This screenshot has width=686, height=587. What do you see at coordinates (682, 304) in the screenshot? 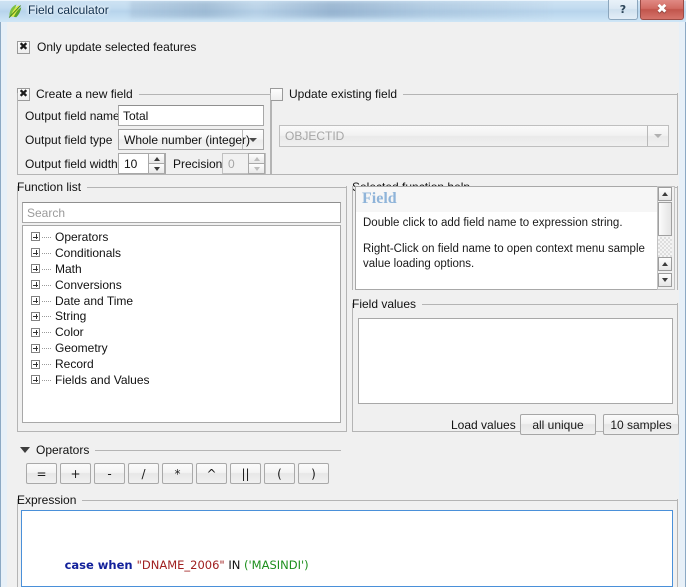
I see `window-frame-right` at bounding box center [682, 304].